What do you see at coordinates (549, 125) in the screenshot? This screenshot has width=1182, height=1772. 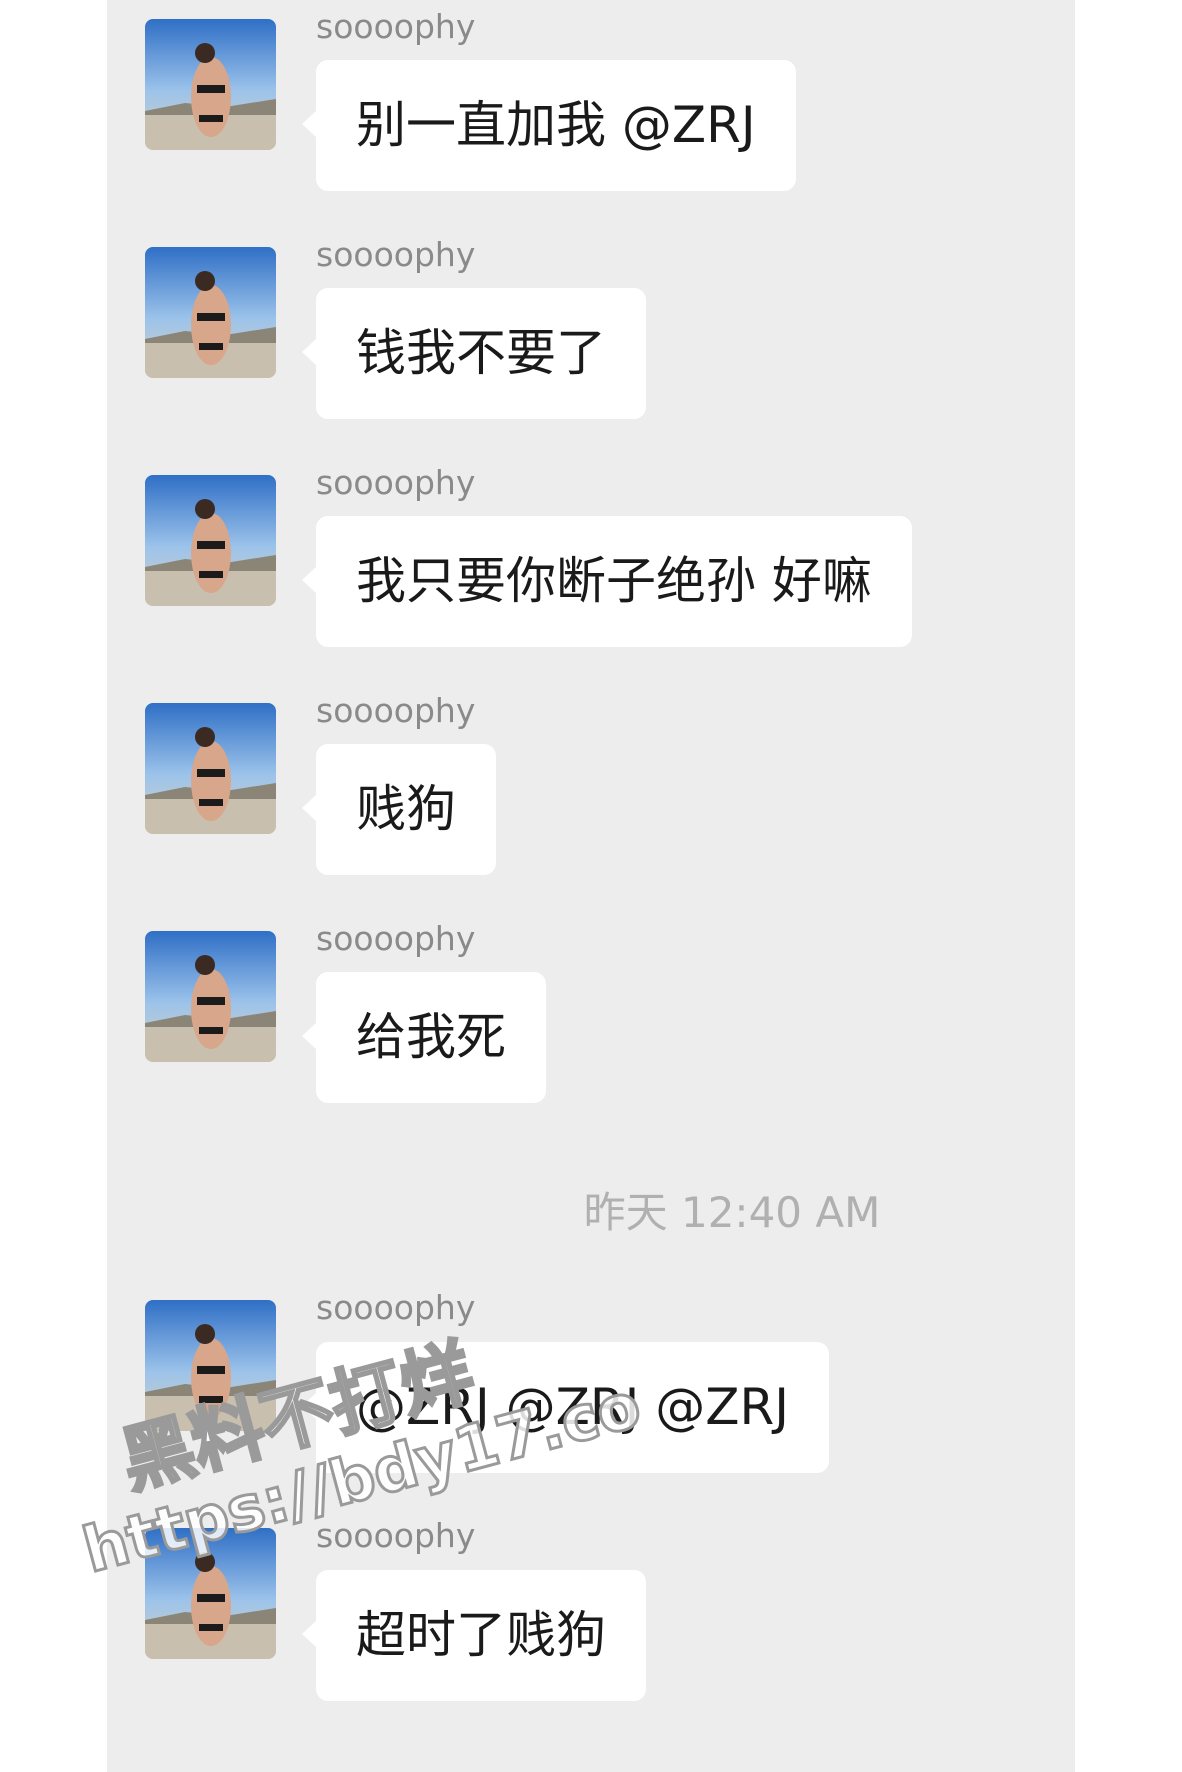 I see `message-bubble: 别一直加我 @ZRJ` at bounding box center [549, 125].